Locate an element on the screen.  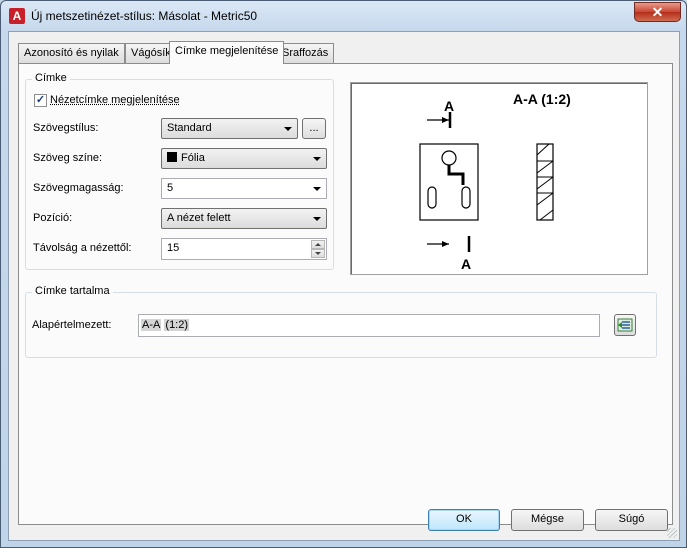
section-preview-drawing: A-A (1:2) A A is located at coordinates (495, 181).